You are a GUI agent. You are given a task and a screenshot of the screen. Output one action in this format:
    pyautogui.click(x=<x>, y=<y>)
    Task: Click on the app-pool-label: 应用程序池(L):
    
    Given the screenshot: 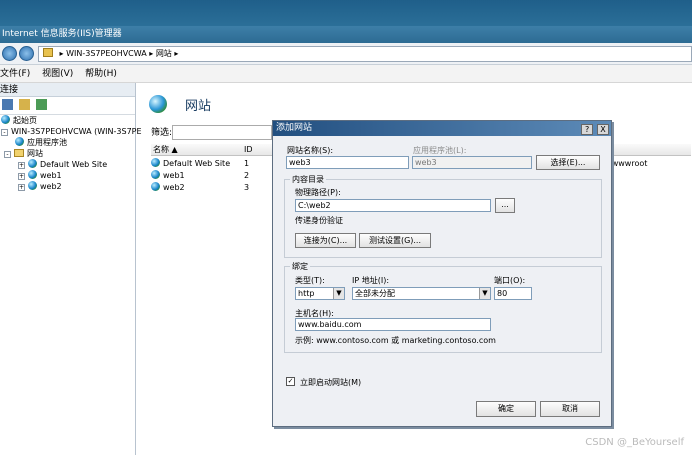 What is the action you would take?
    pyautogui.click(x=440, y=150)
    